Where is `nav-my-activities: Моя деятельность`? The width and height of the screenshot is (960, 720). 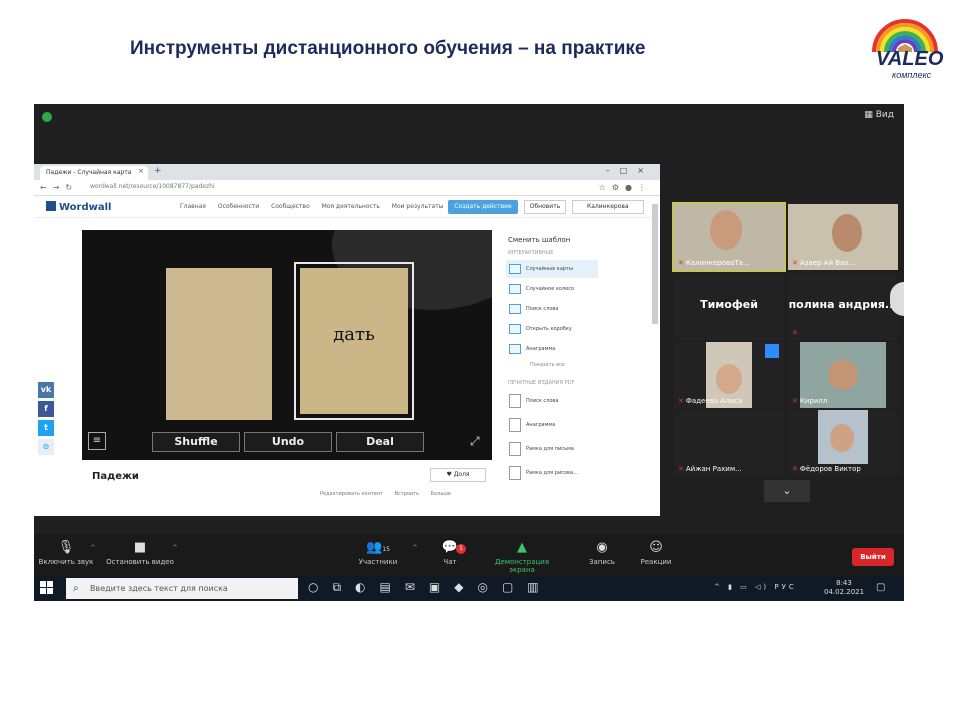 nav-my-activities: Моя деятельность is located at coordinates (351, 206).